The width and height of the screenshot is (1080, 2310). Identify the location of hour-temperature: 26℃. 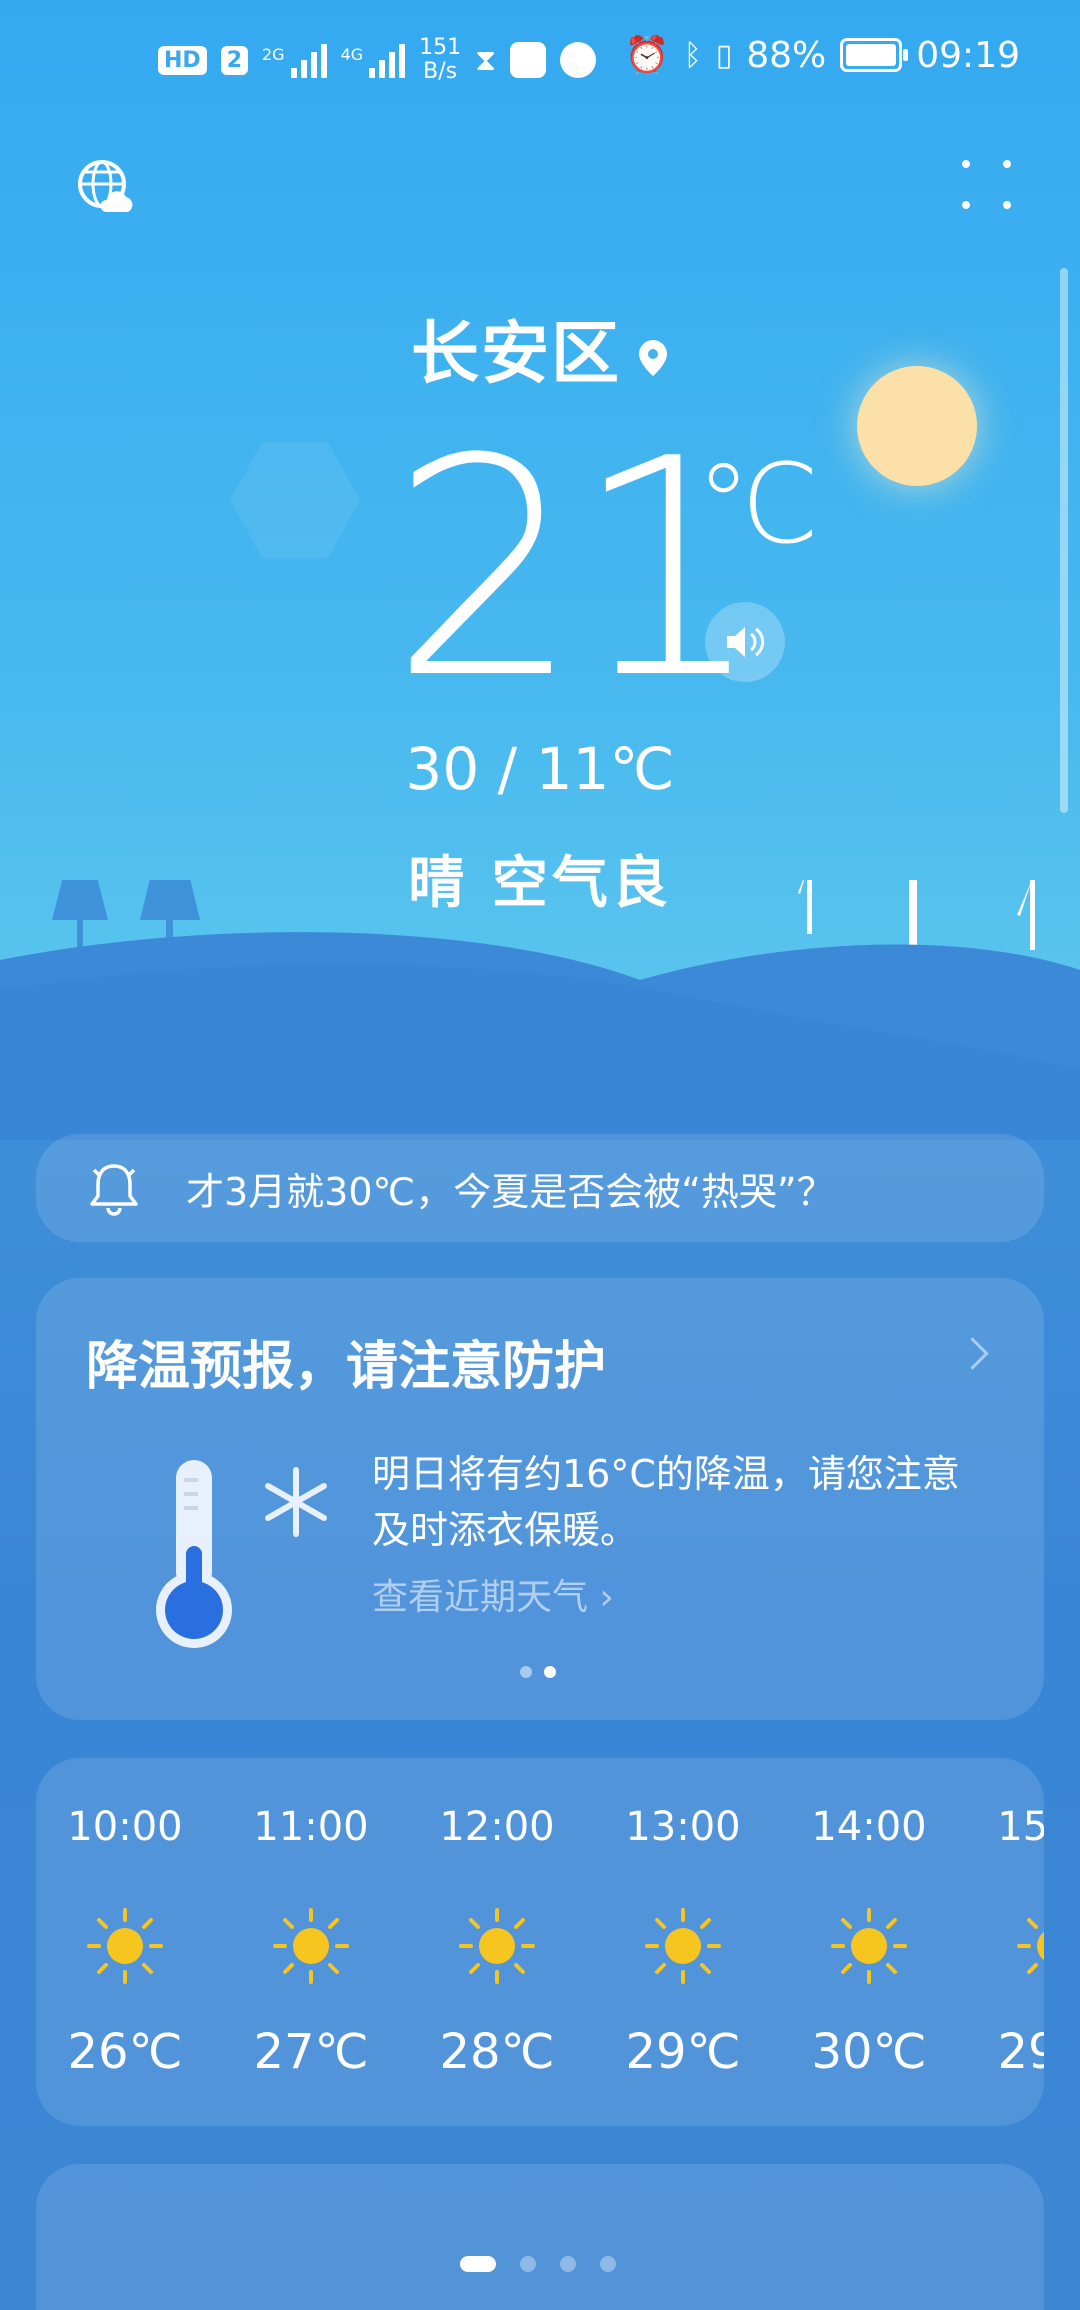
(125, 2052).